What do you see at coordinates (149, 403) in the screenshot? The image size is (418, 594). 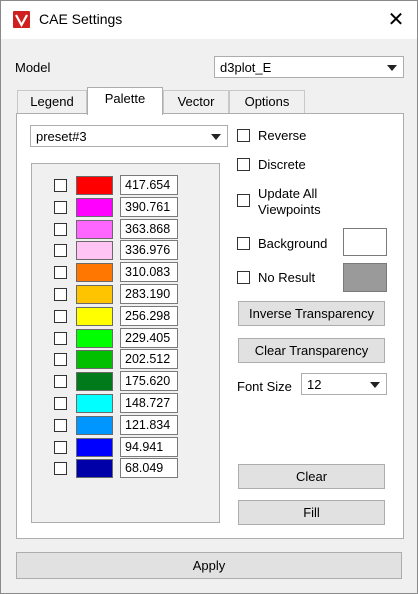 I see `palette-value-field: 148.727` at bounding box center [149, 403].